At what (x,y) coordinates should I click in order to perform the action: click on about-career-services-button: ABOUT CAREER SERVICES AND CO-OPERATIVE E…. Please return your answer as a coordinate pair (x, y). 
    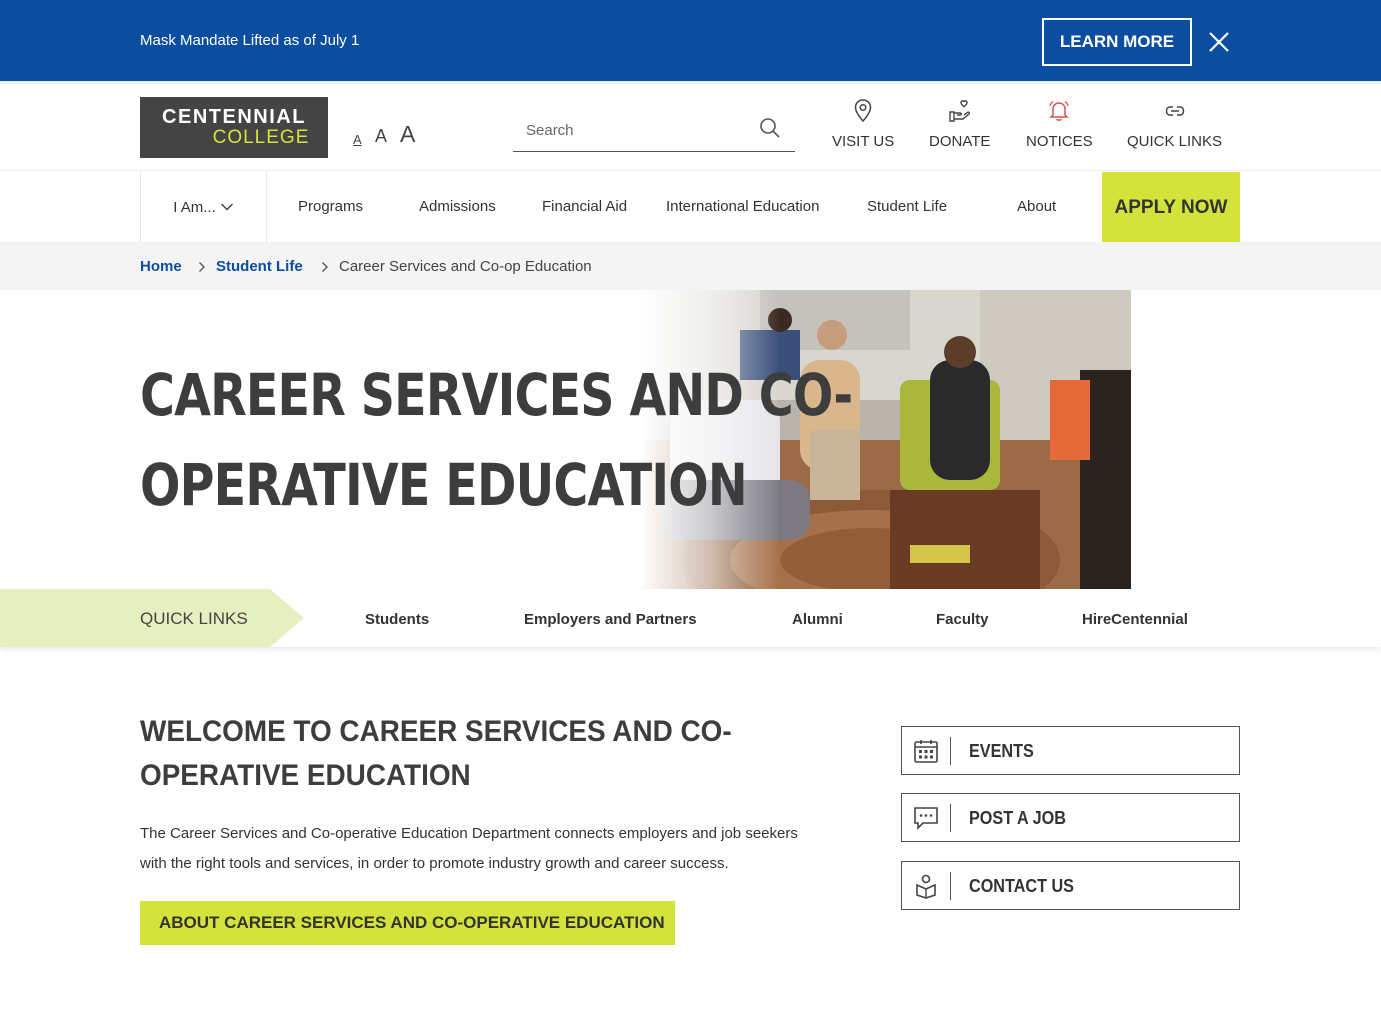
    Looking at the image, I should click on (407, 923).